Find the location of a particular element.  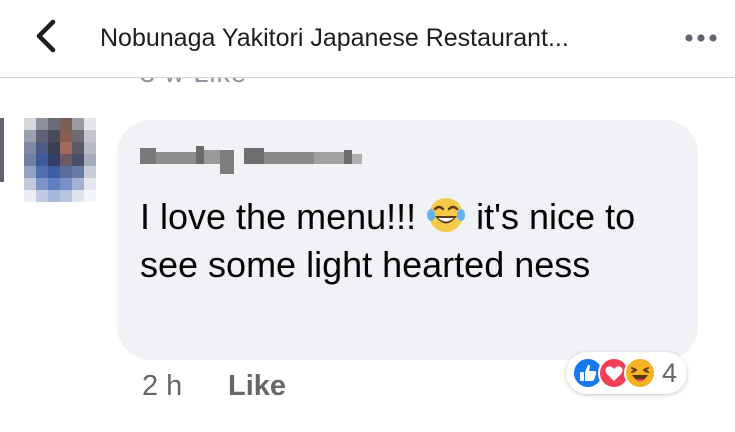

thread-indicator is located at coordinates (2, 150).